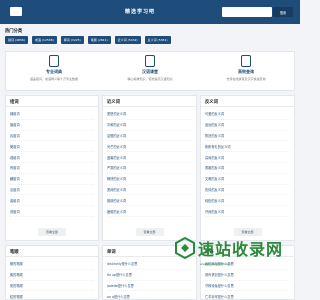 Image resolution: width=320 pixels, height=300 pixels. I want to click on list-item: 彬彬有礼的反义词, so click(247, 147).